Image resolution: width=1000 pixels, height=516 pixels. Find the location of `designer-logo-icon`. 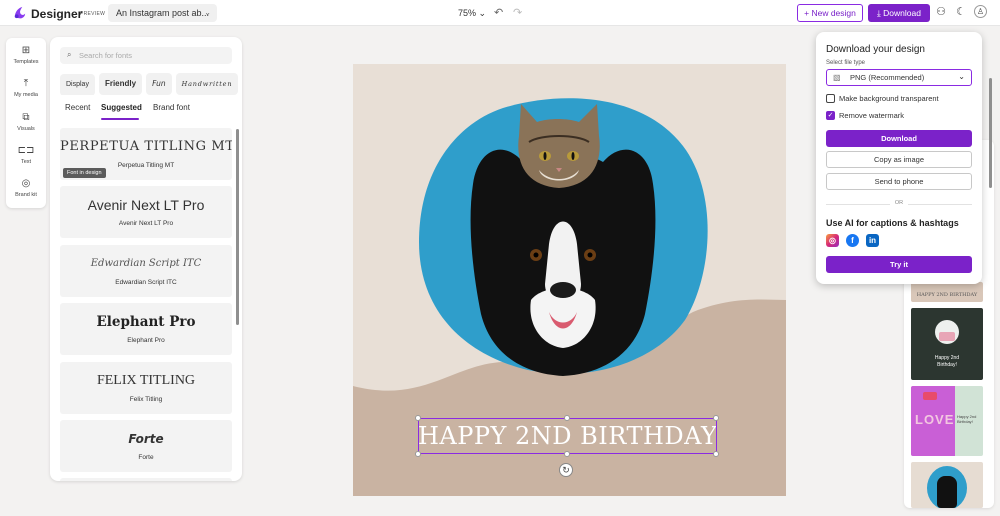

designer-logo-icon is located at coordinates (20, 12).